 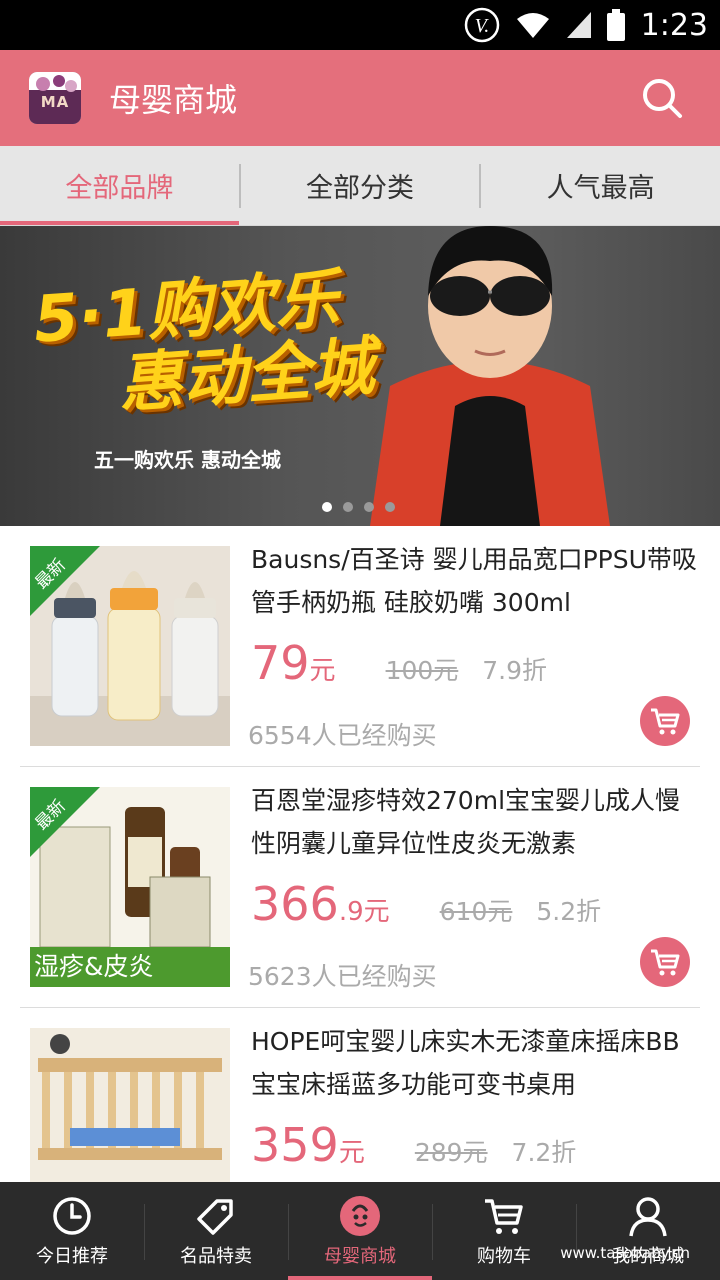 I want to click on tab-all-brands: 全部品牌, so click(x=119, y=185).